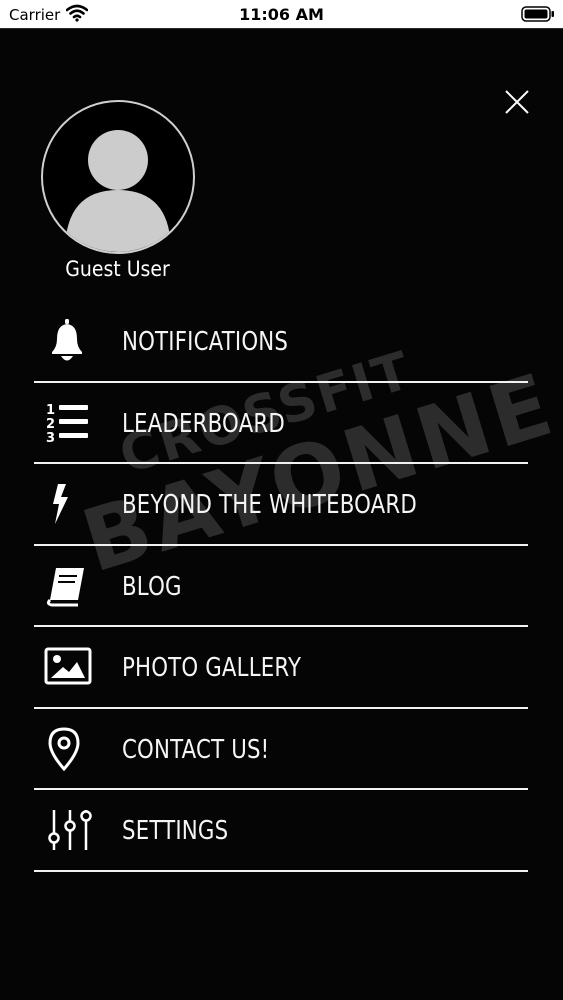  I want to click on status-bar: Carrier 11:06 AM, so click(281, 14).